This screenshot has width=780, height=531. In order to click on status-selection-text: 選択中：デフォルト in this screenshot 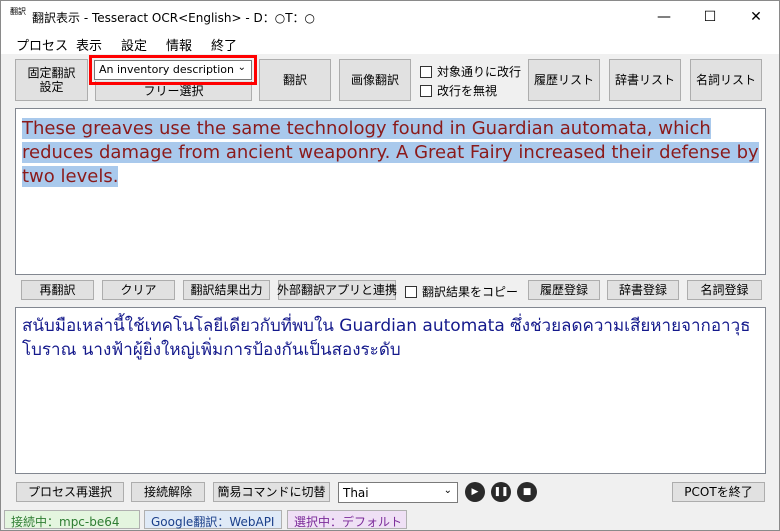, I will do `click(348, 522)`.